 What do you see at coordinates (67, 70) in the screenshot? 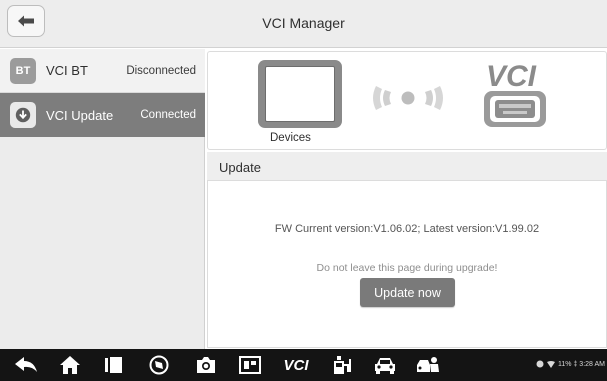
I see `sidebar-item-label: VCI BT` at bounding box center [67, 70].